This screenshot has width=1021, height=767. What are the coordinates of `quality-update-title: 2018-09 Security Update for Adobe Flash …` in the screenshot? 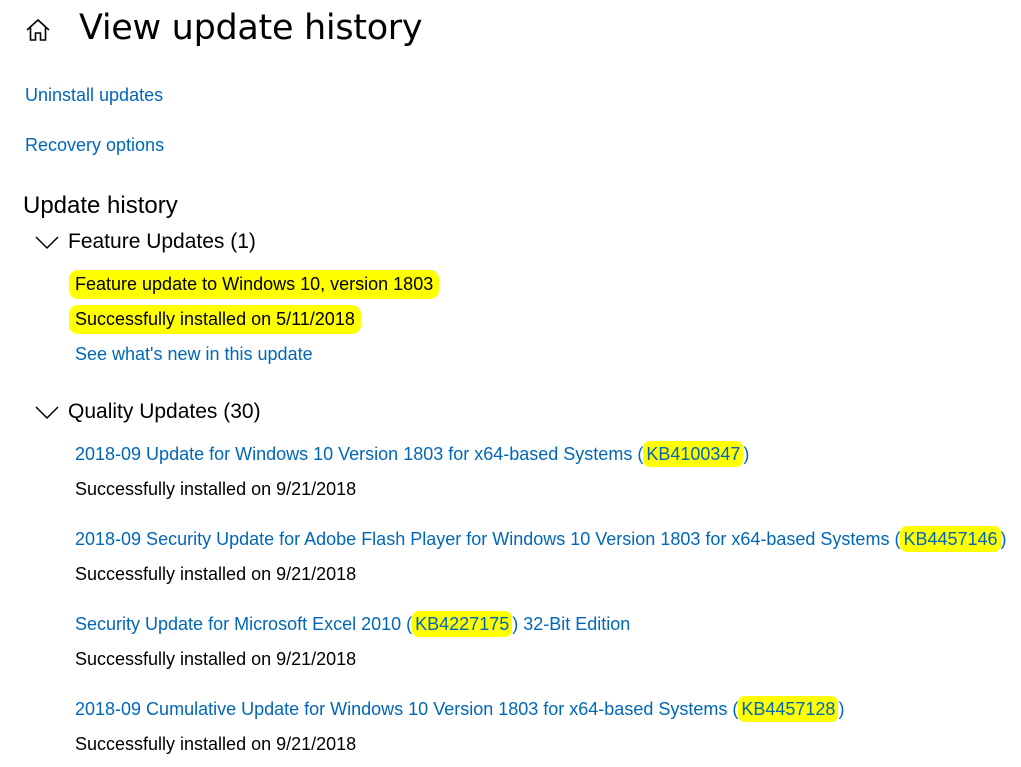 It's located at (488, 539).